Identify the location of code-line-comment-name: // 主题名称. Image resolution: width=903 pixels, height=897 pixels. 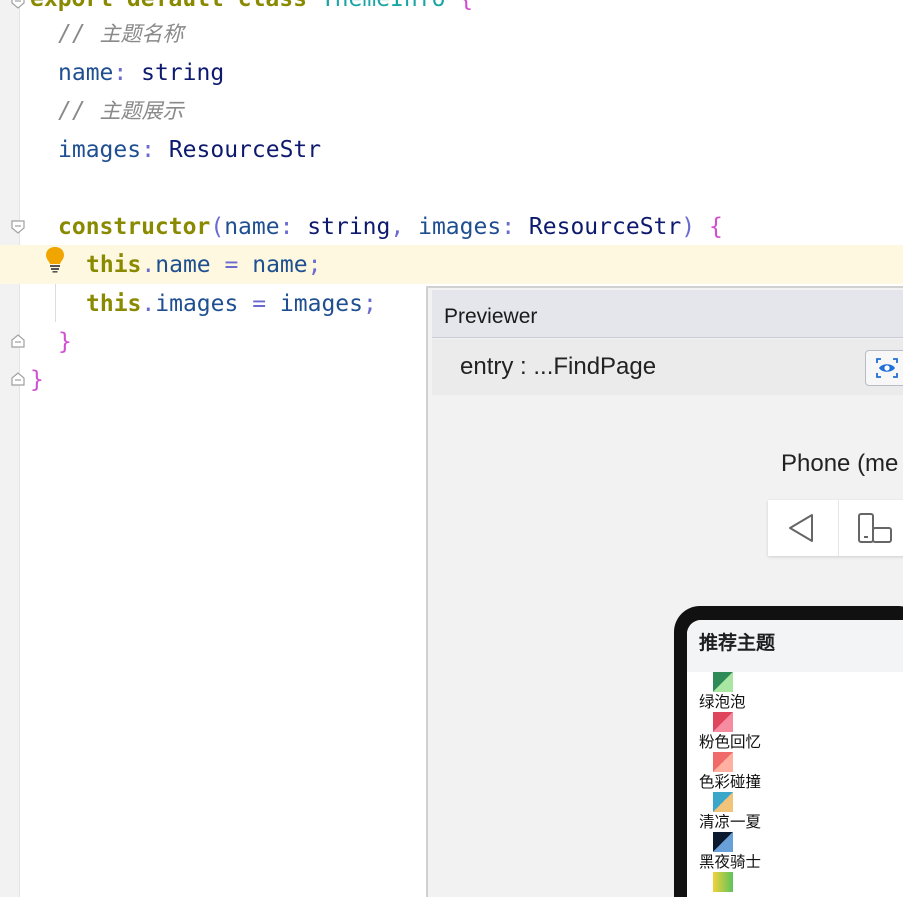
(107, 34).